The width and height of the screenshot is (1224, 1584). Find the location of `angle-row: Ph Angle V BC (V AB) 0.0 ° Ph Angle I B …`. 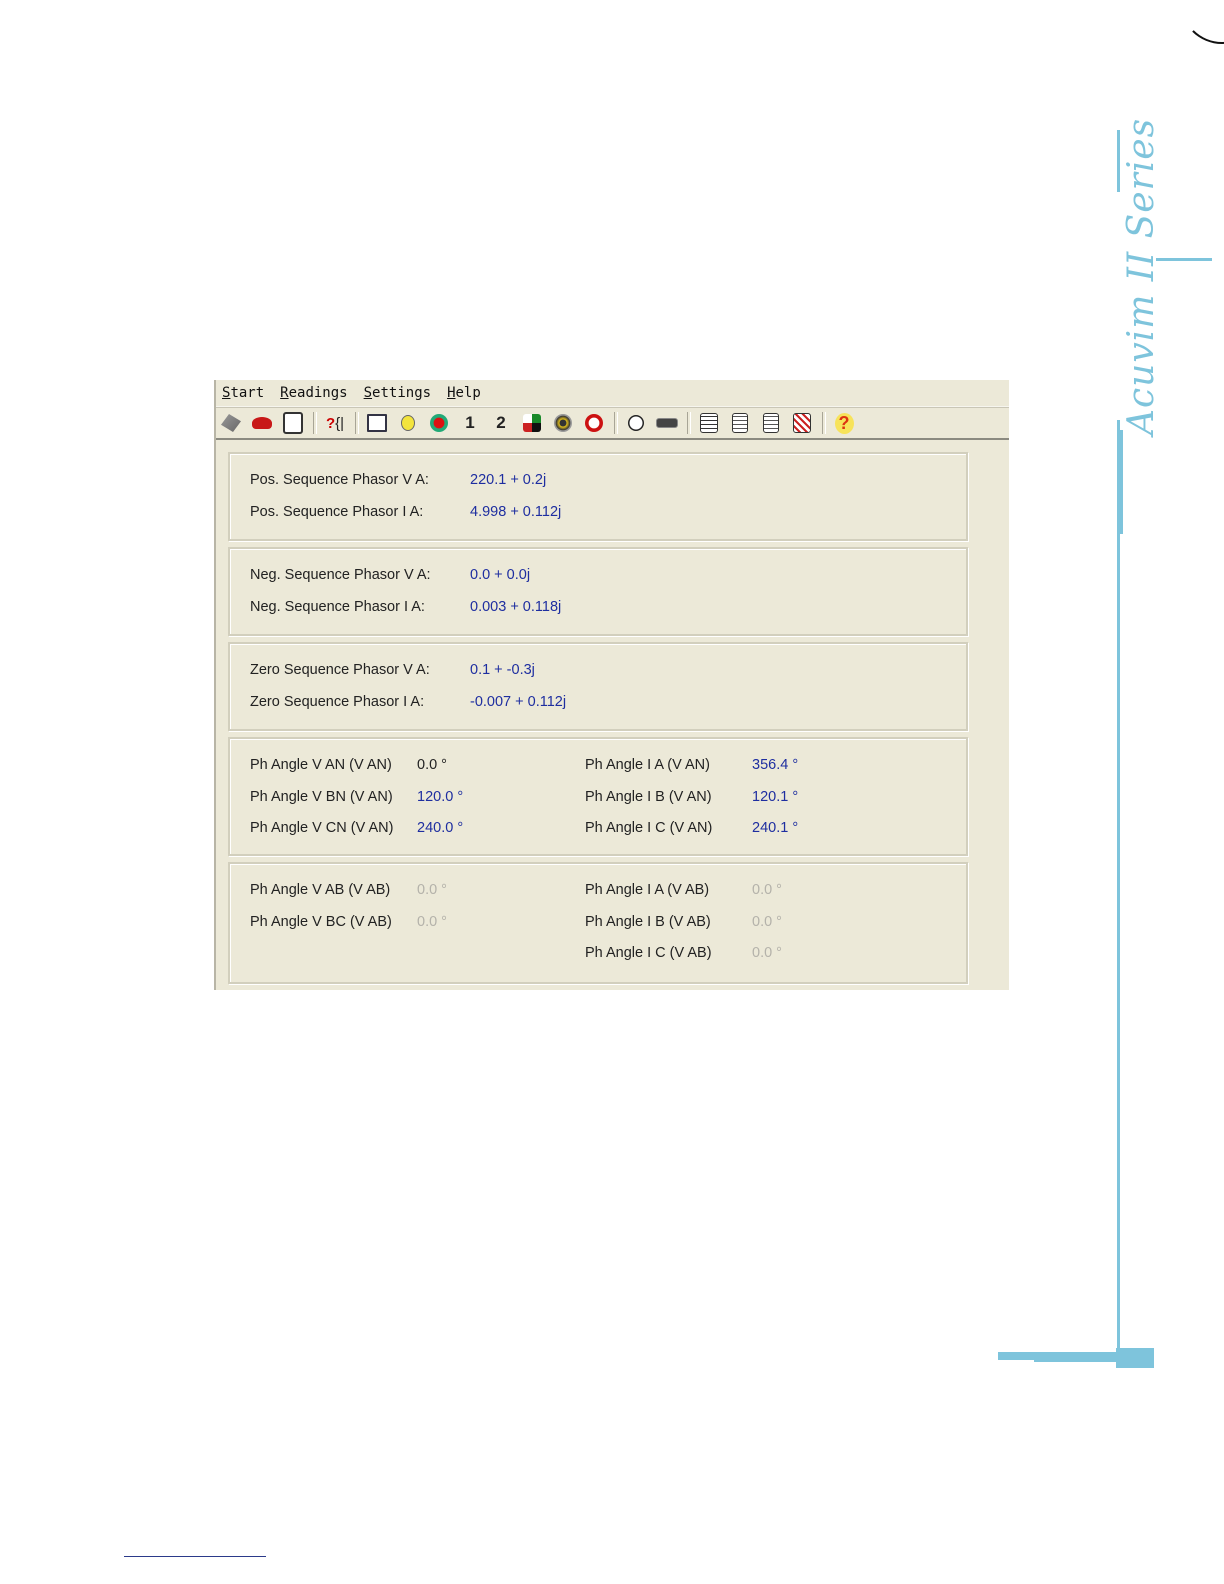

angle-row: Ph Angle V BC (V AB) 0.0 ° Ph Angle I B … is located at coordinates (598, 930).